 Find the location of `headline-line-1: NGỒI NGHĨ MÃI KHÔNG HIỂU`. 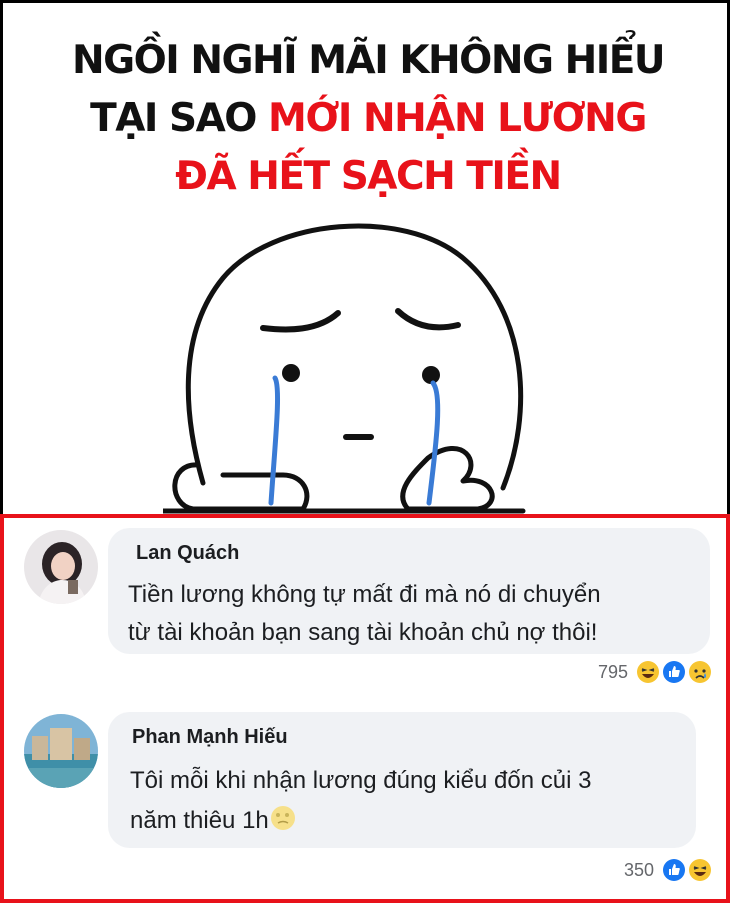

headline-line-1: NGỒI NGHĨ MÃI KHÔNG HIỂU is located at coordinates (368, 60).